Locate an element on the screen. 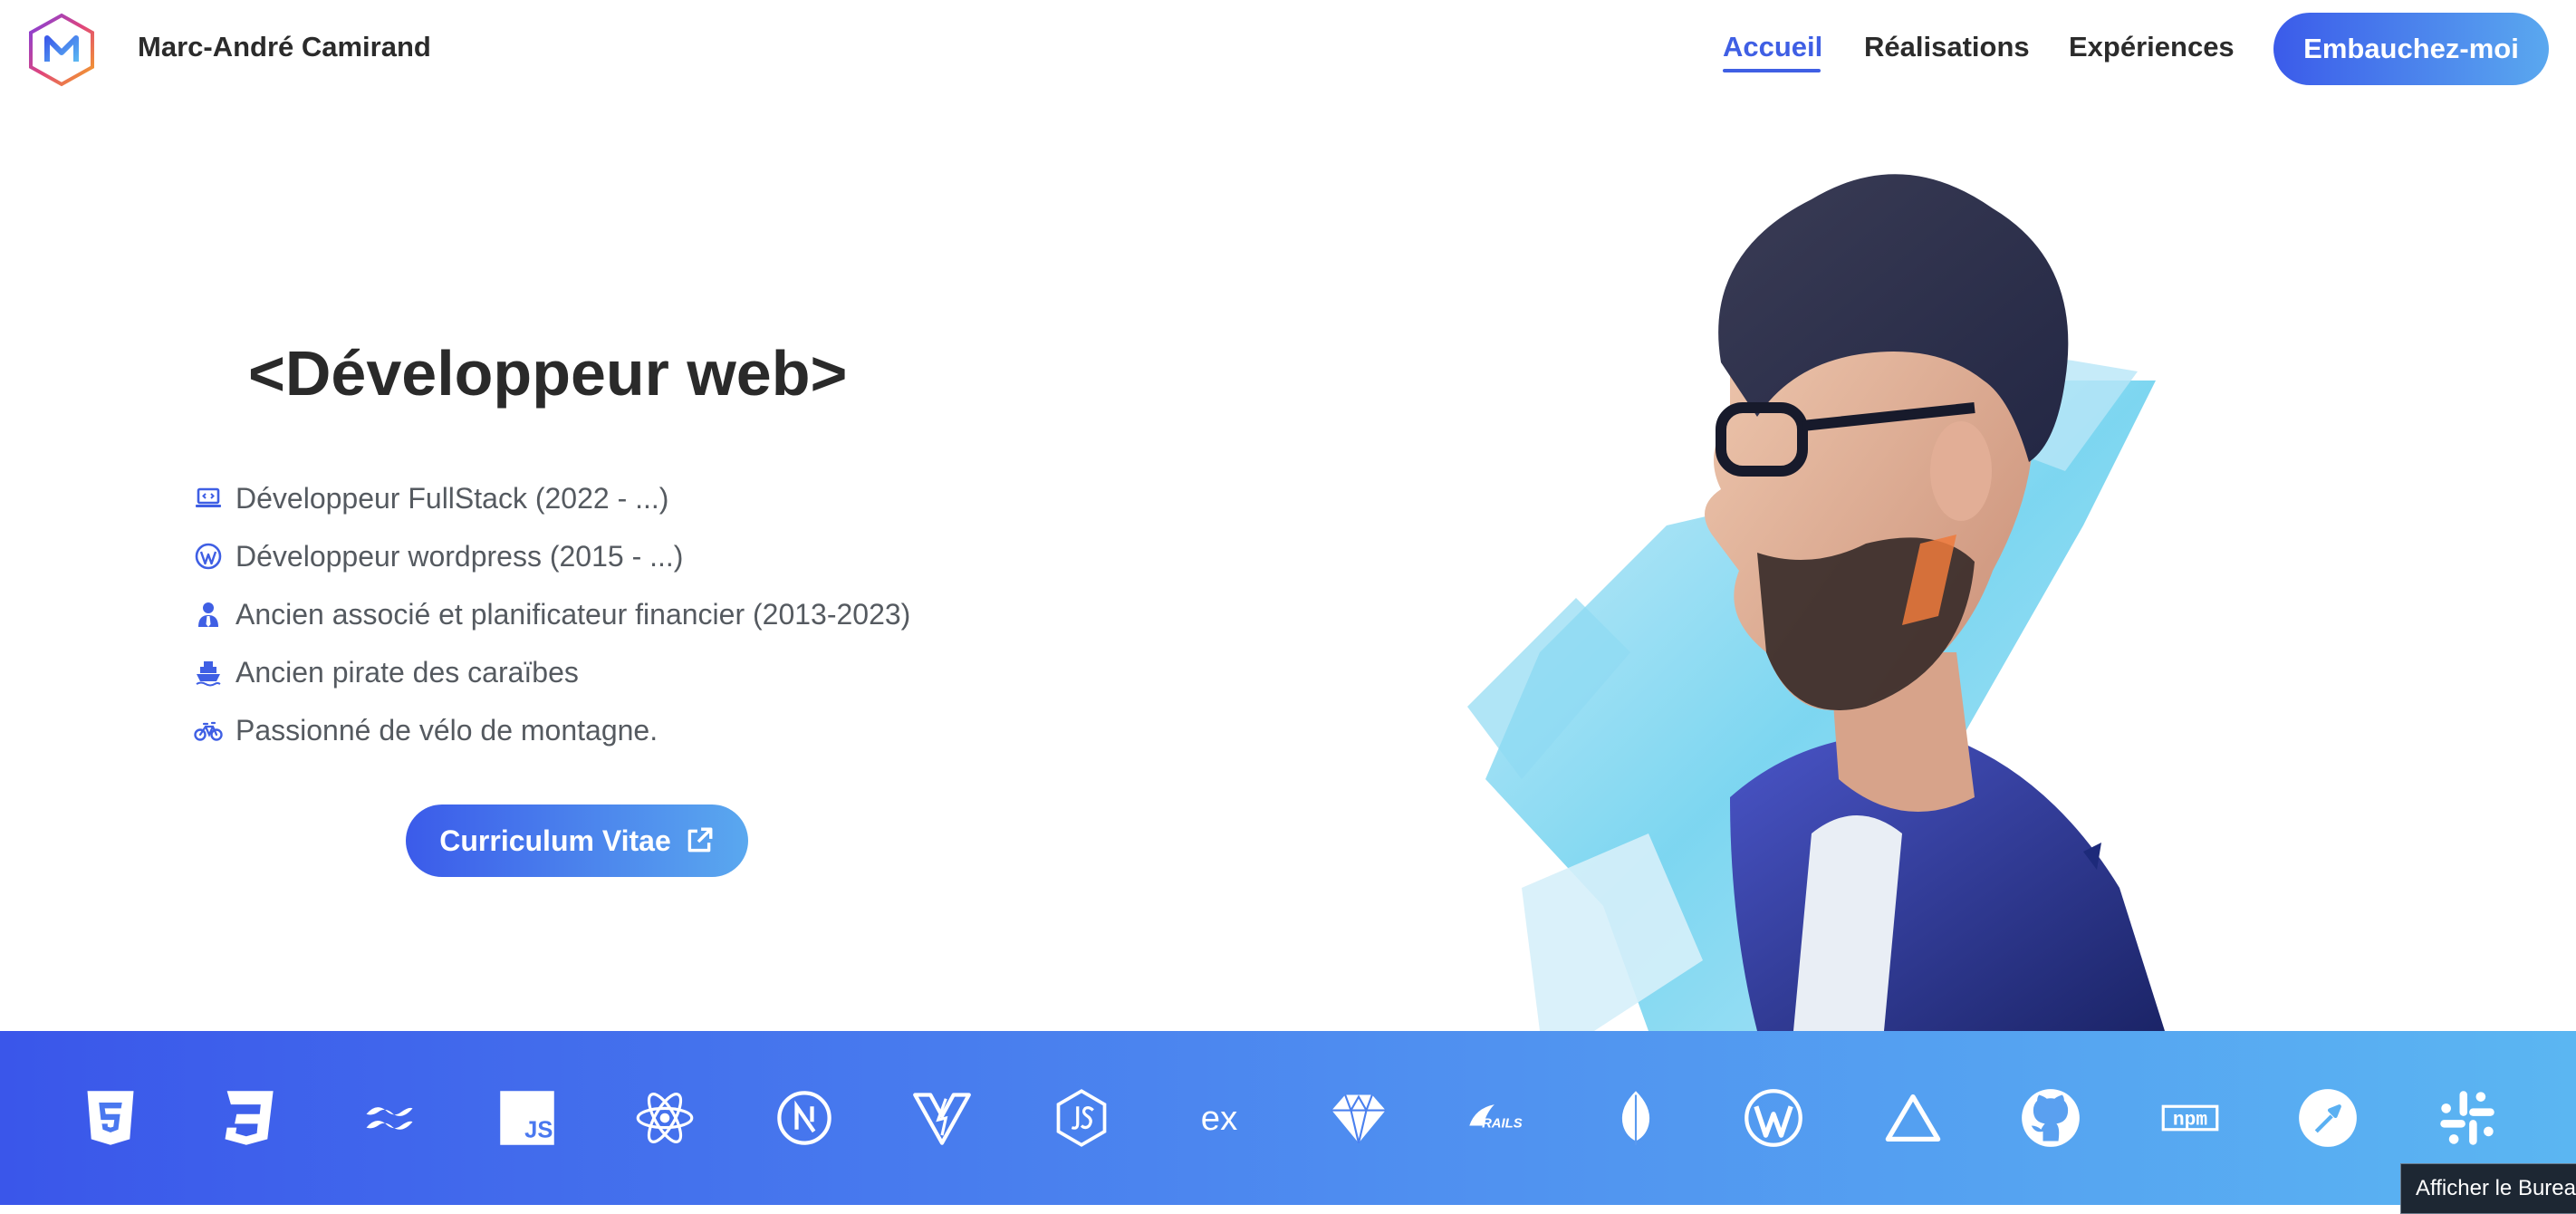  express-label: ex is located at coordinates (1219, 1118).